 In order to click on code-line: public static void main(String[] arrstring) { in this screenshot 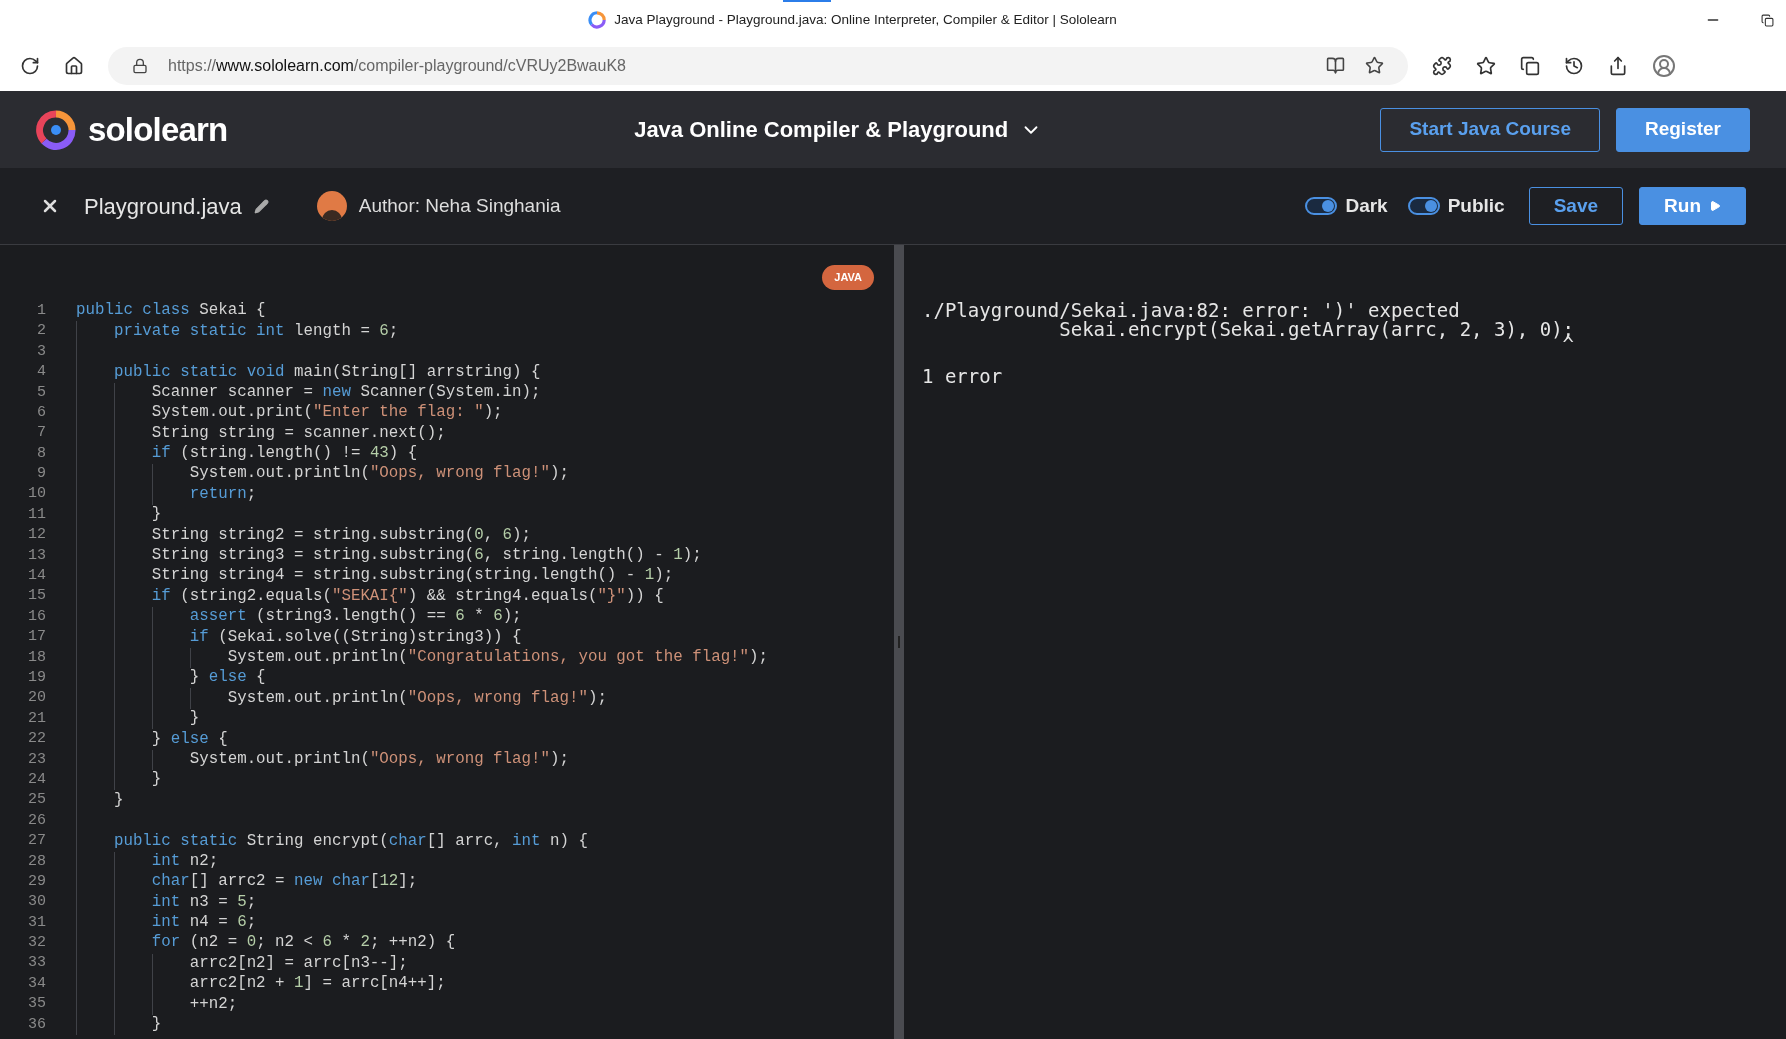, I will do `click(326, 372)`.